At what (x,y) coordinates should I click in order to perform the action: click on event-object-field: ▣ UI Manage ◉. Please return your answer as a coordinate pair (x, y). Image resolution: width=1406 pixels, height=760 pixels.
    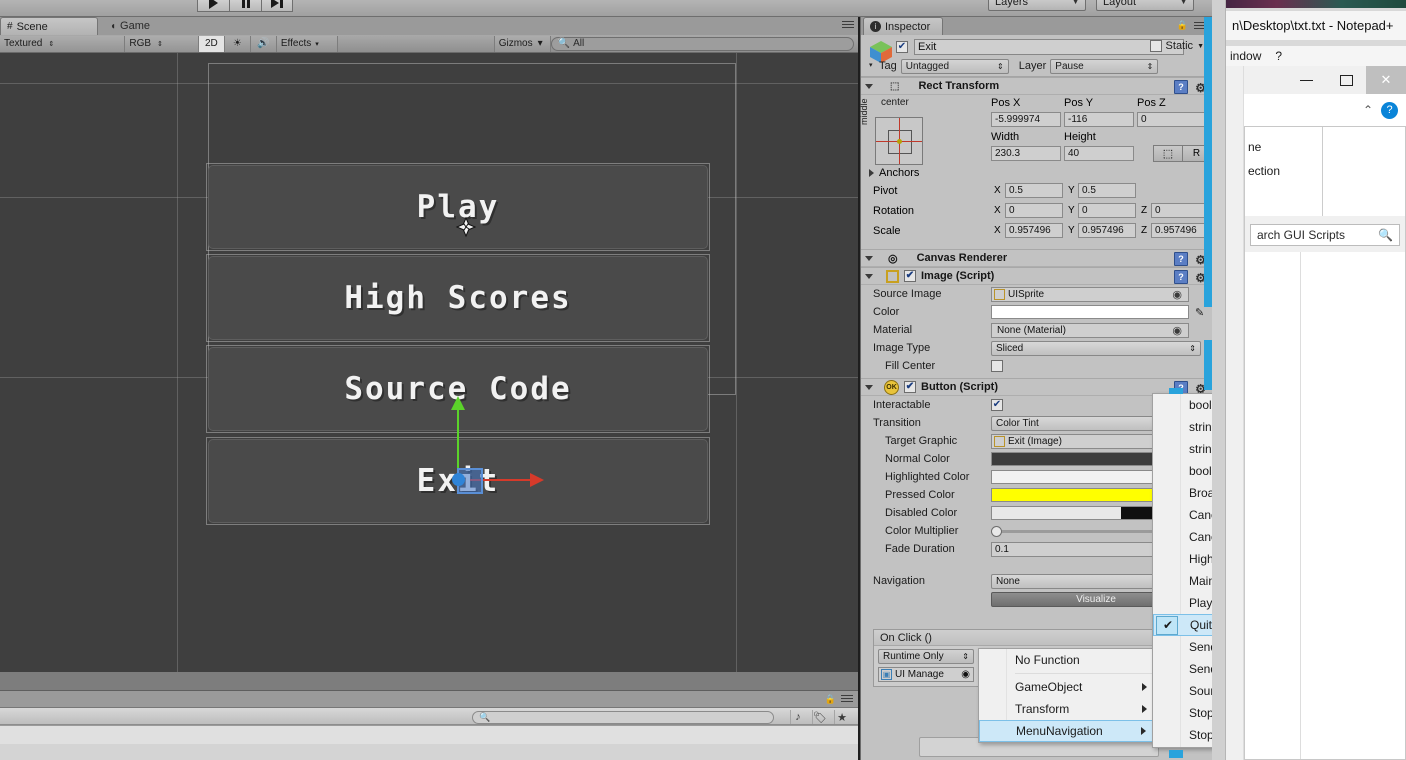
    Looking at the image, I should click on (926, 674).